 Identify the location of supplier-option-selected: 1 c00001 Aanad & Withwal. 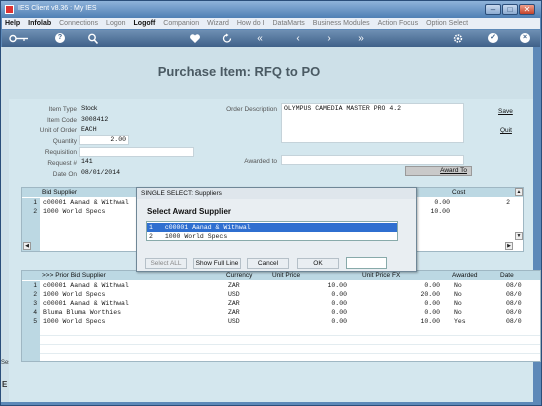
(272, 227).